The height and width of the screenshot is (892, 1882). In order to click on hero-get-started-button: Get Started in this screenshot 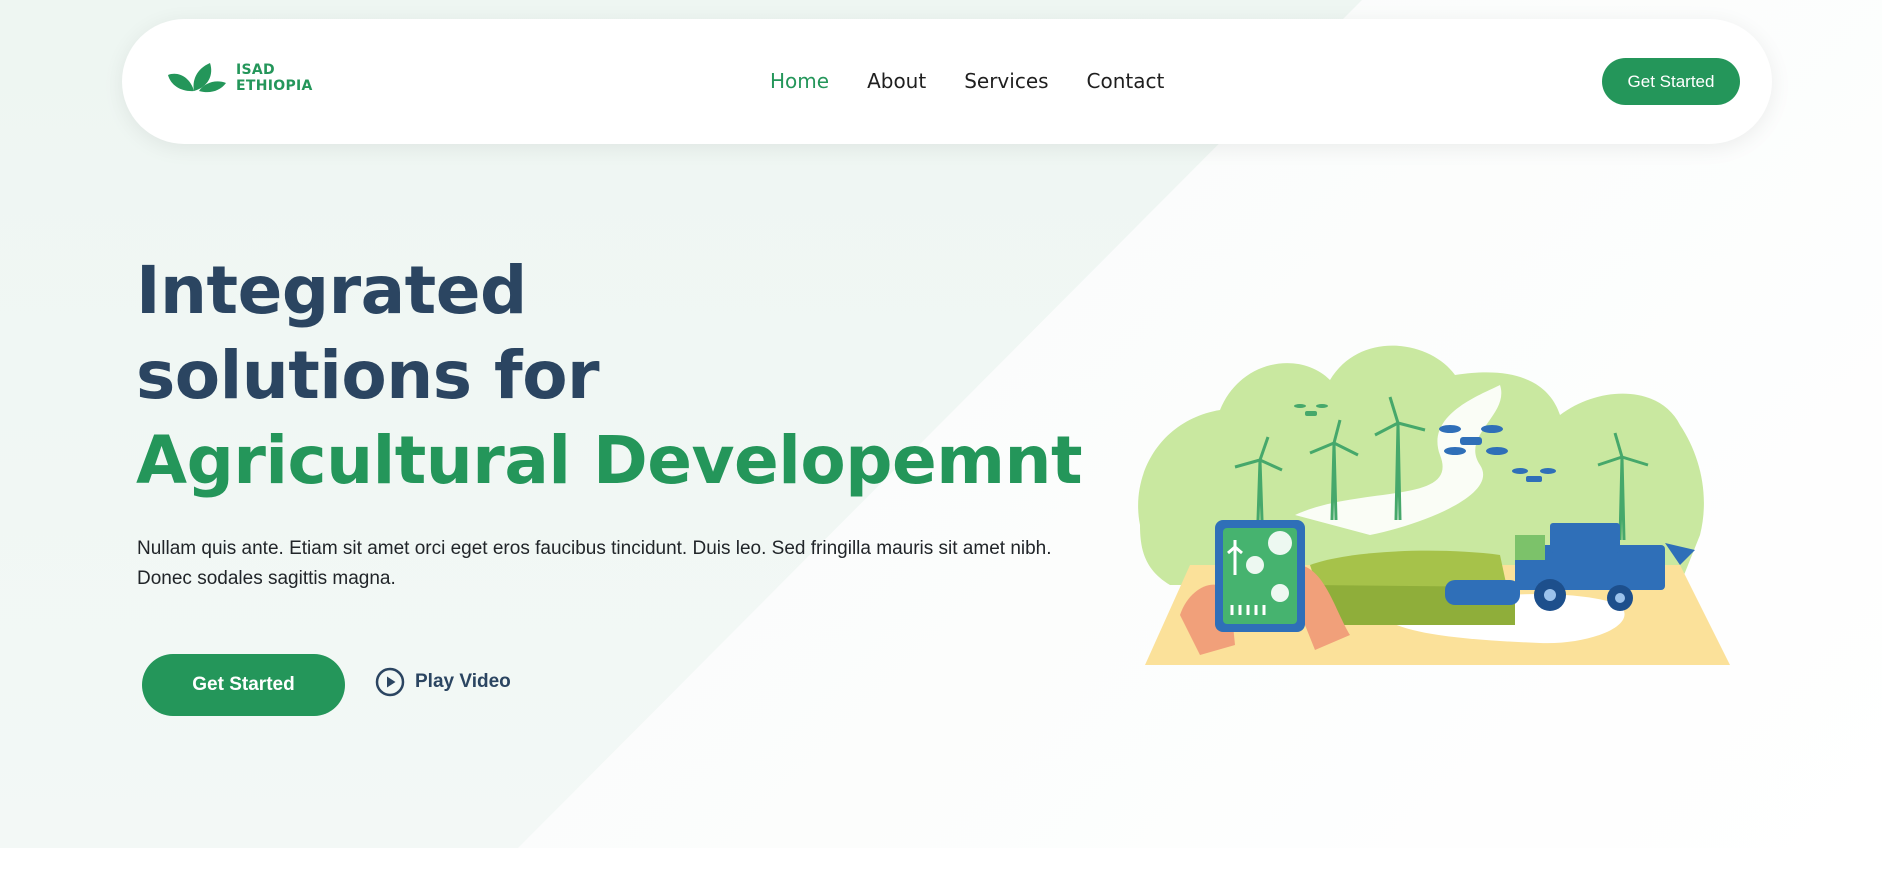, I will do `click(243, 685)`.